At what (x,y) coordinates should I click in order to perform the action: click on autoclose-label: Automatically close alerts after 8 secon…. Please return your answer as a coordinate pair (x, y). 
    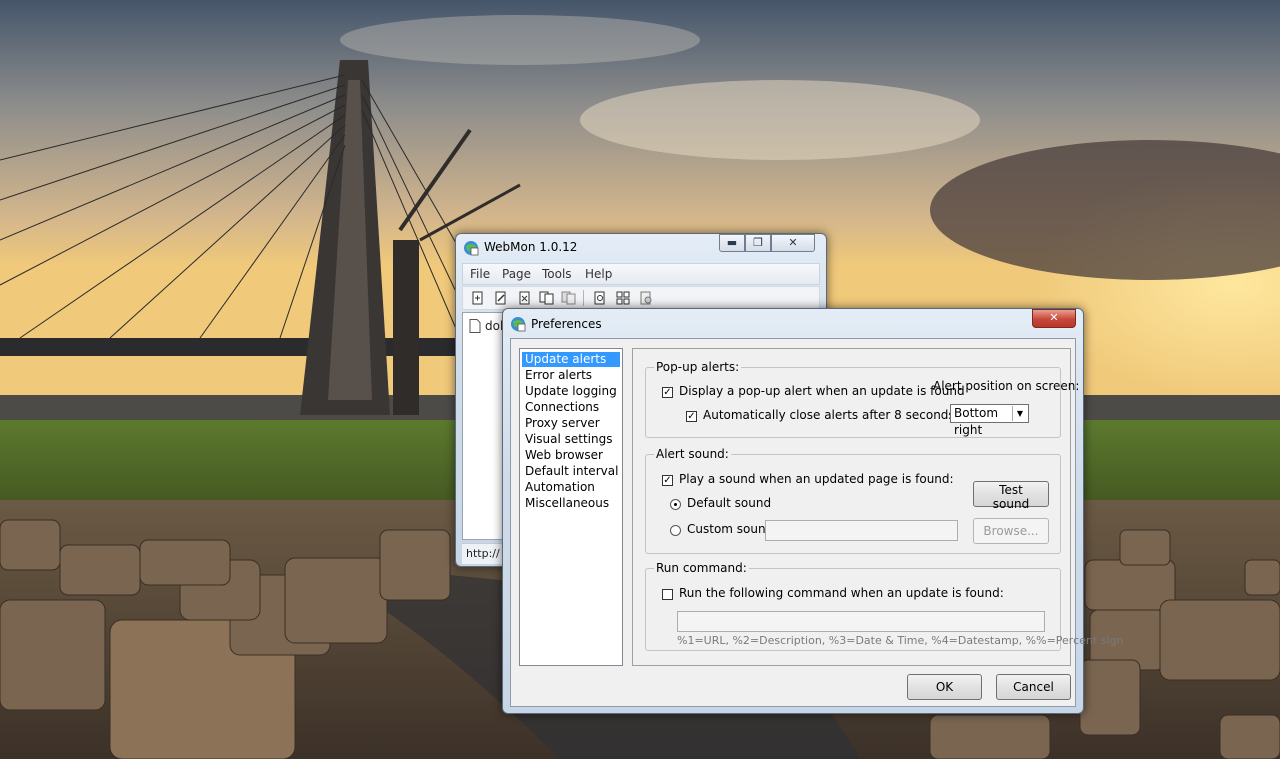
    Looking at the image, I should click on (829, 415).